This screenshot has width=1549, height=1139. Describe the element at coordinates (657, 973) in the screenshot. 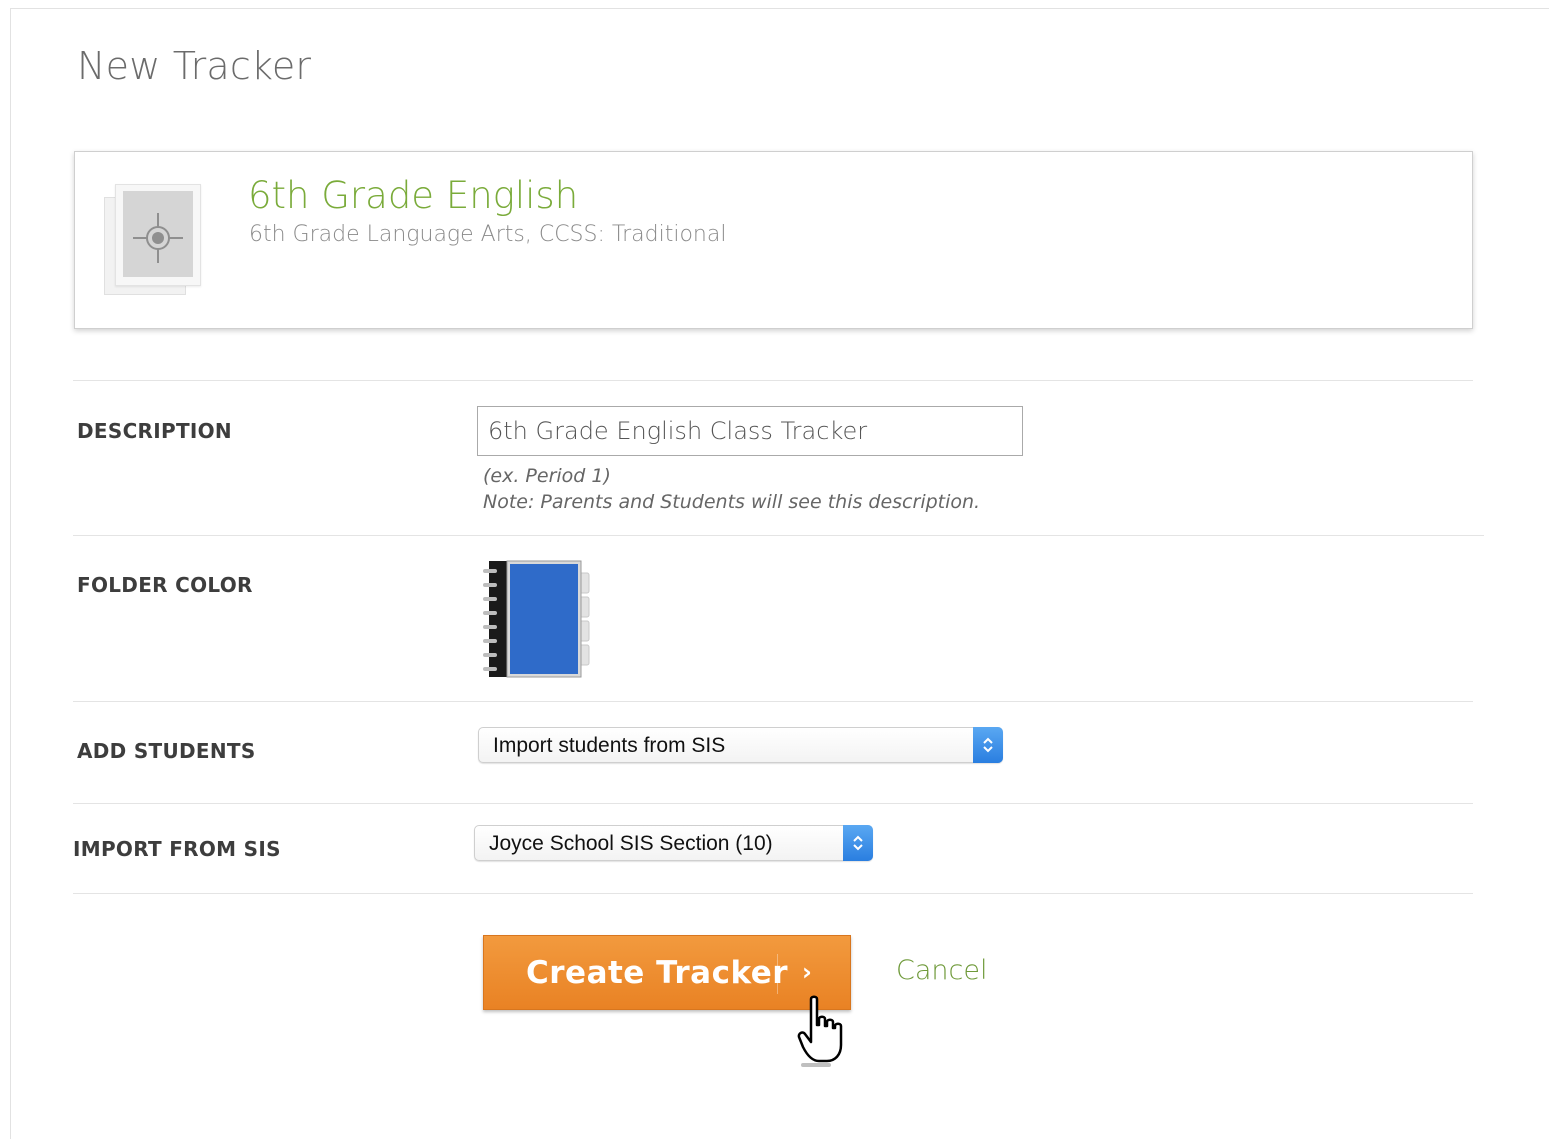

I see `create-tracker-label: Create Tracker` at that location.